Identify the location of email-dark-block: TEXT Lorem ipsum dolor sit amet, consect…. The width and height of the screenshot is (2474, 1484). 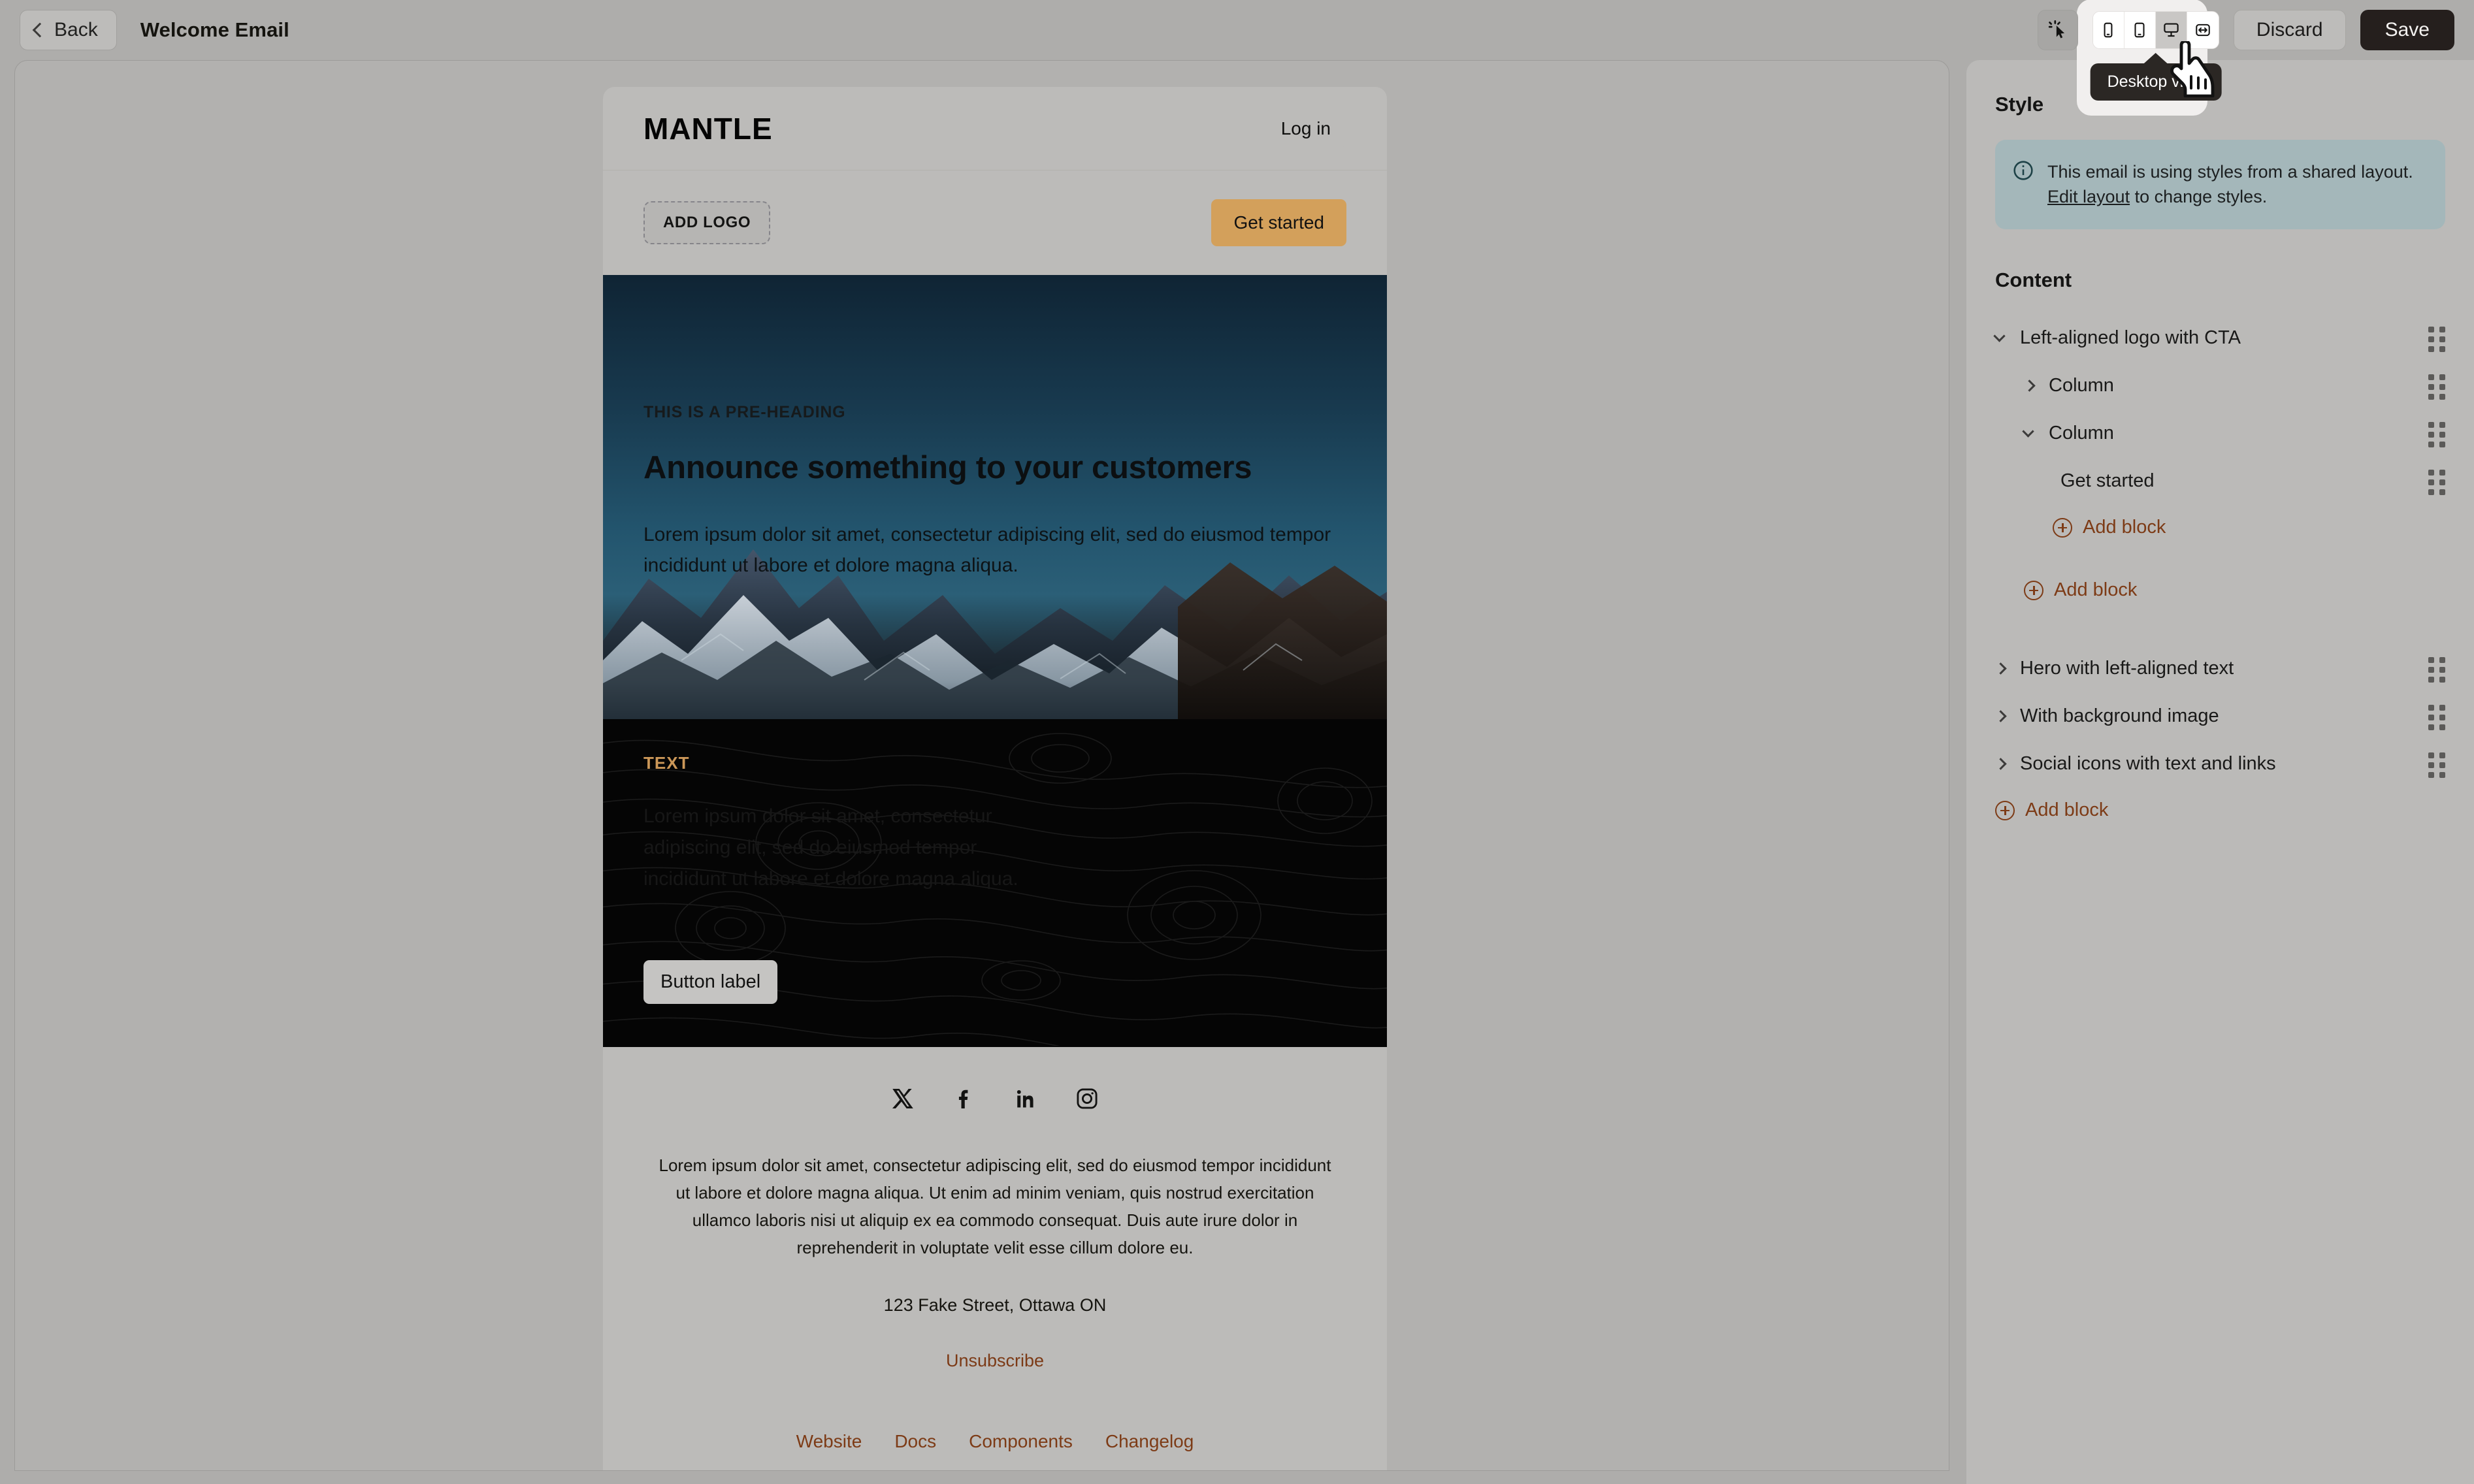
(995, 883).